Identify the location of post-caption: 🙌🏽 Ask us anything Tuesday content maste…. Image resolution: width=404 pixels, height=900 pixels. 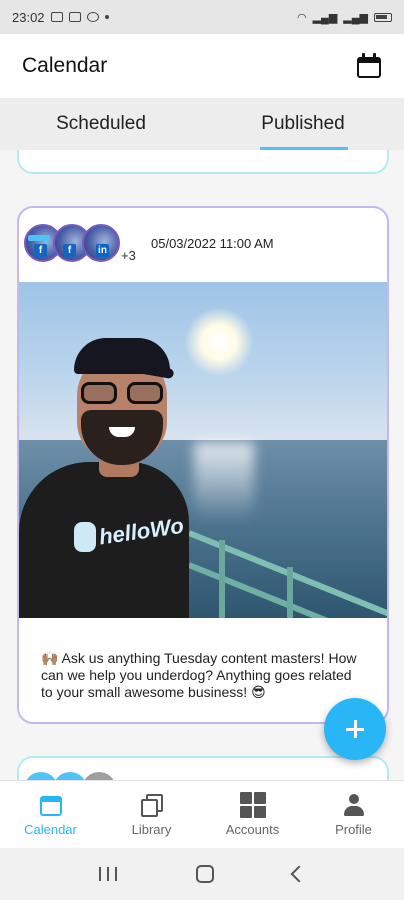
(199, 675).